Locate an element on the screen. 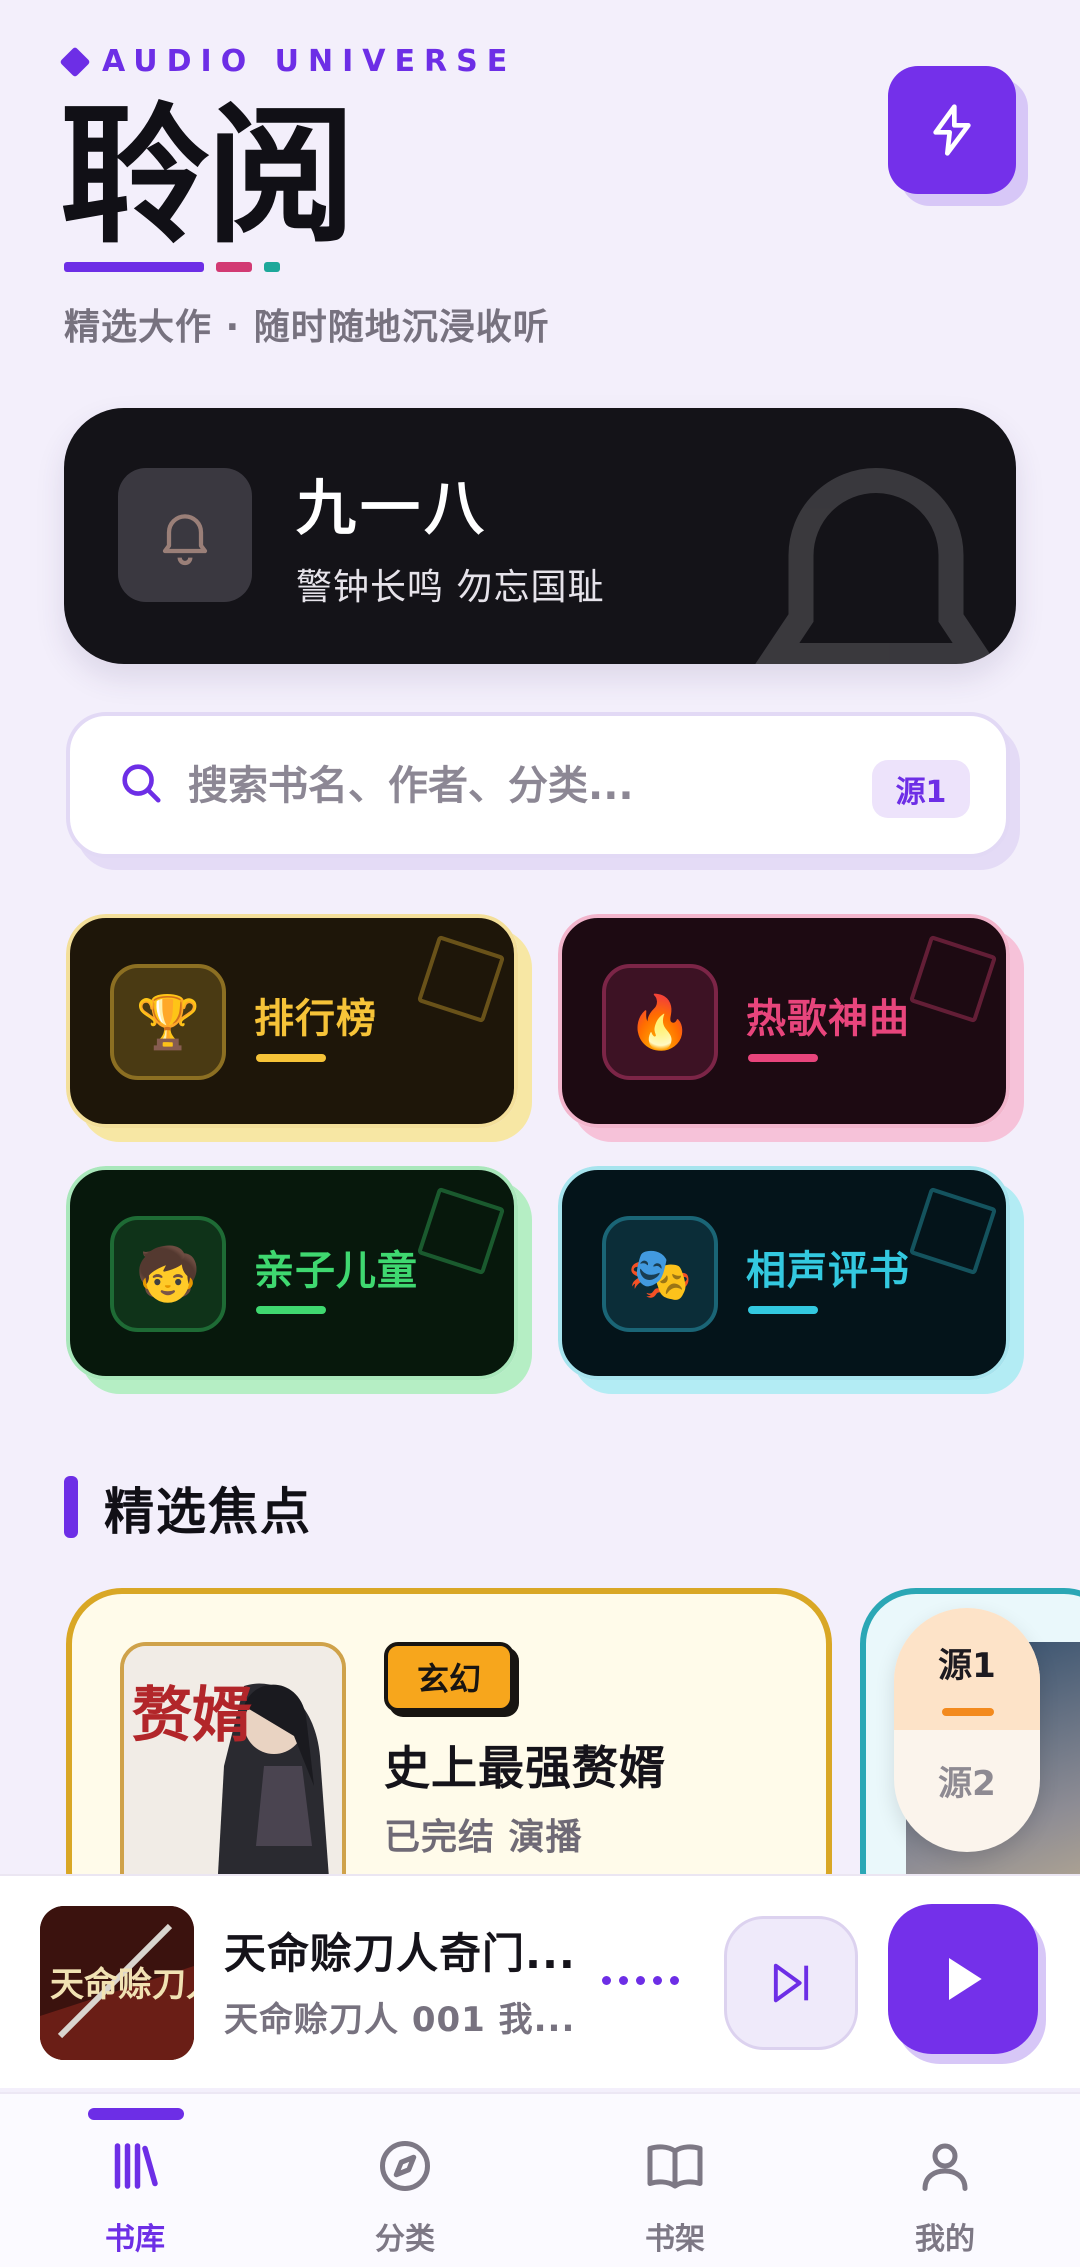 The width and height of the screenshot is (1080, 2267). section-title: 精选焦点 is located at coordinates (208, 1512).